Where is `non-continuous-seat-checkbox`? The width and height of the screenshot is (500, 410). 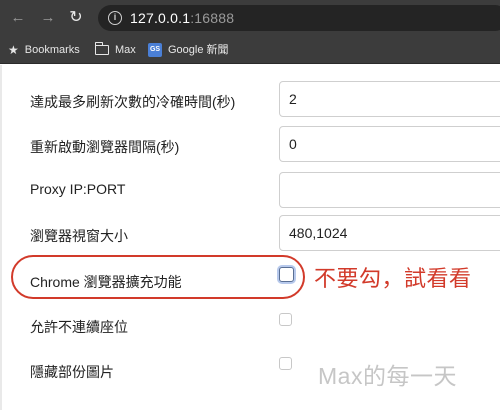 non-continuous-seat-checkbox is located at coordinates (285, 319).